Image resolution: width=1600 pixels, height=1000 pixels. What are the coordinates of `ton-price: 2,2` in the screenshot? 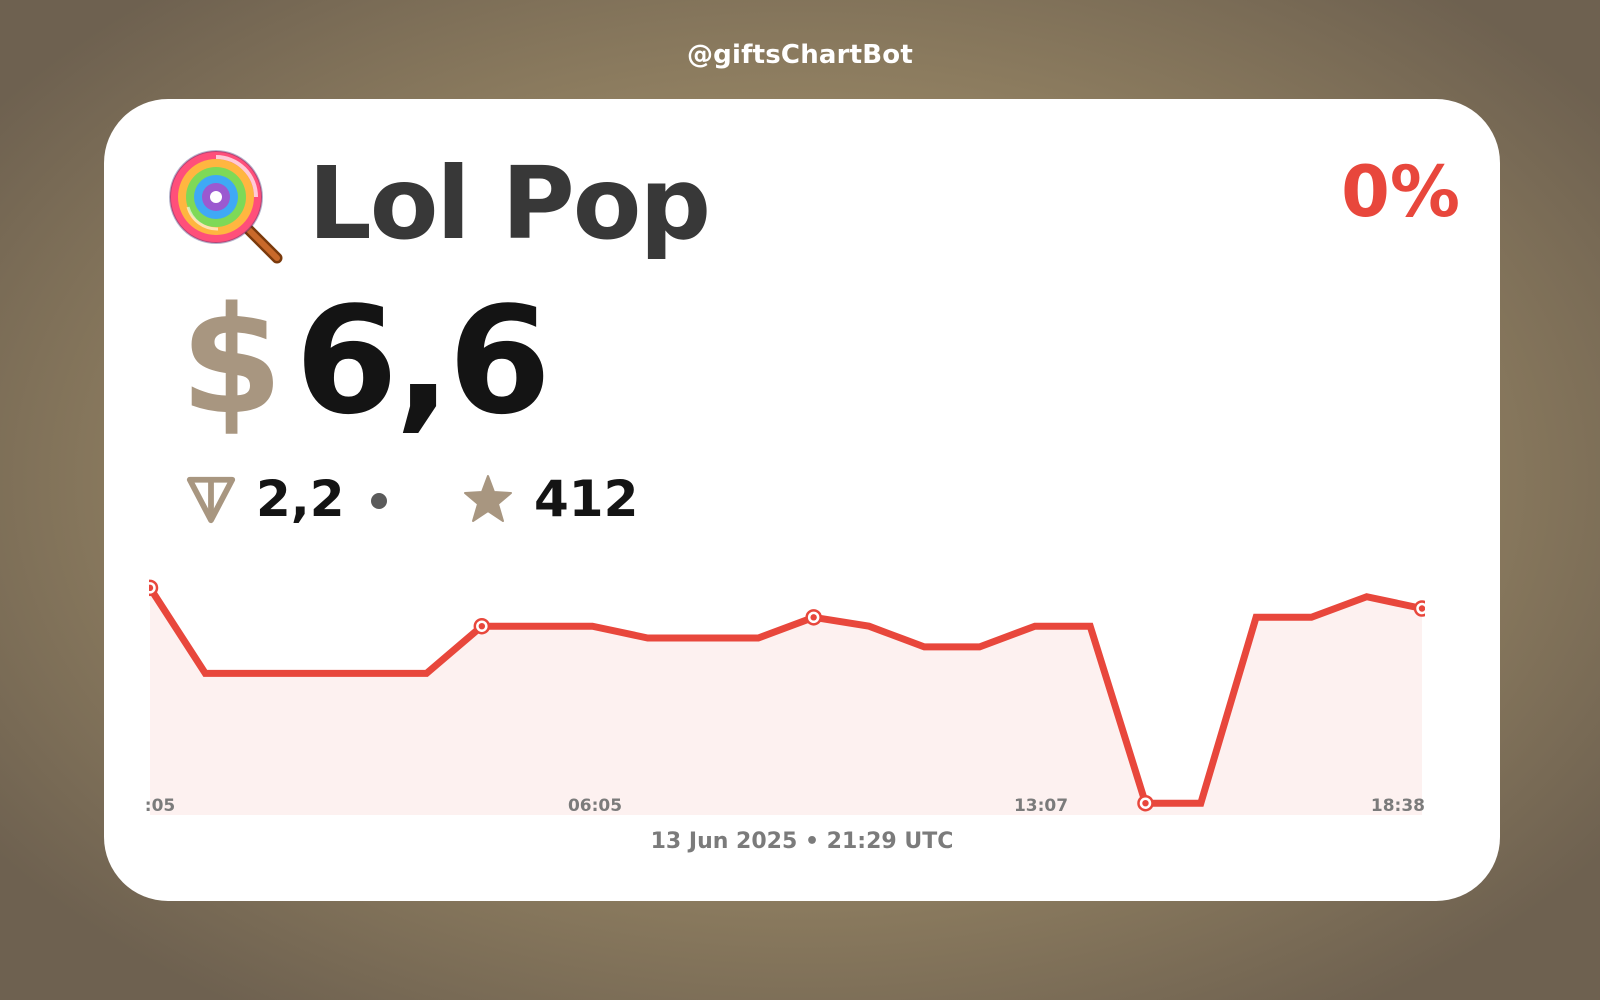 It's located at (285, 499).